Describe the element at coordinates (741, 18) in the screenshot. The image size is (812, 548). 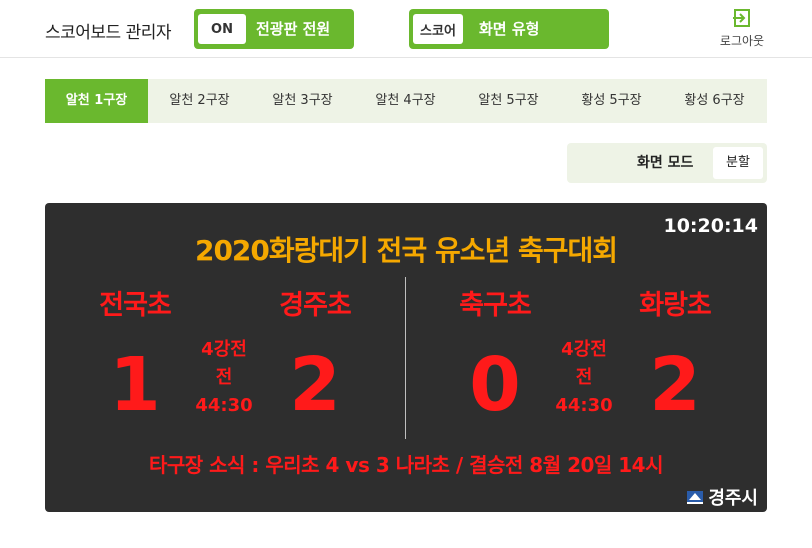
I see `logout-icon` at that location.